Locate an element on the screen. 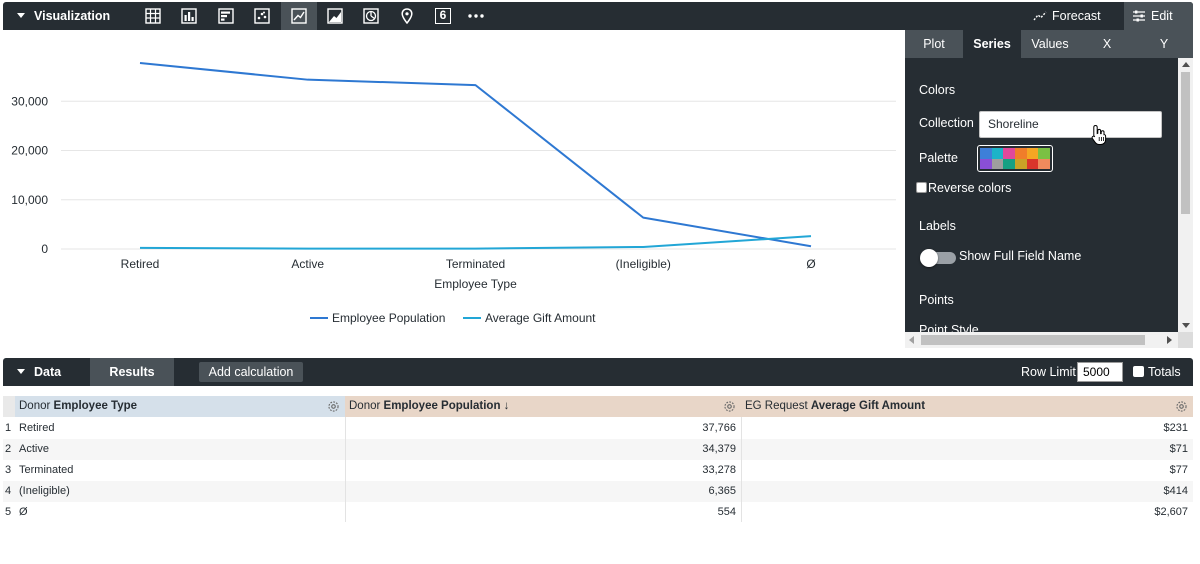  tab-plot: Plot is located at coordinates (934, 44).